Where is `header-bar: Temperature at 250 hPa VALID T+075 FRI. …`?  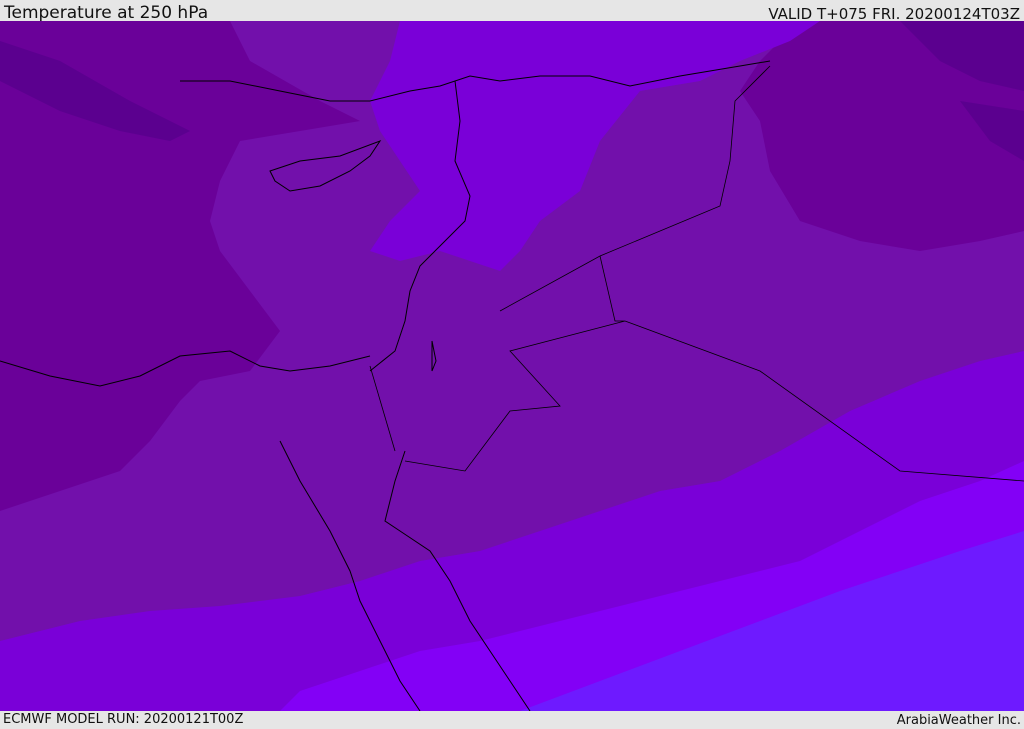 header-bar: Temperature at 250 hPa VALID T+075 FRI. … is located at coordinates (512, 11).